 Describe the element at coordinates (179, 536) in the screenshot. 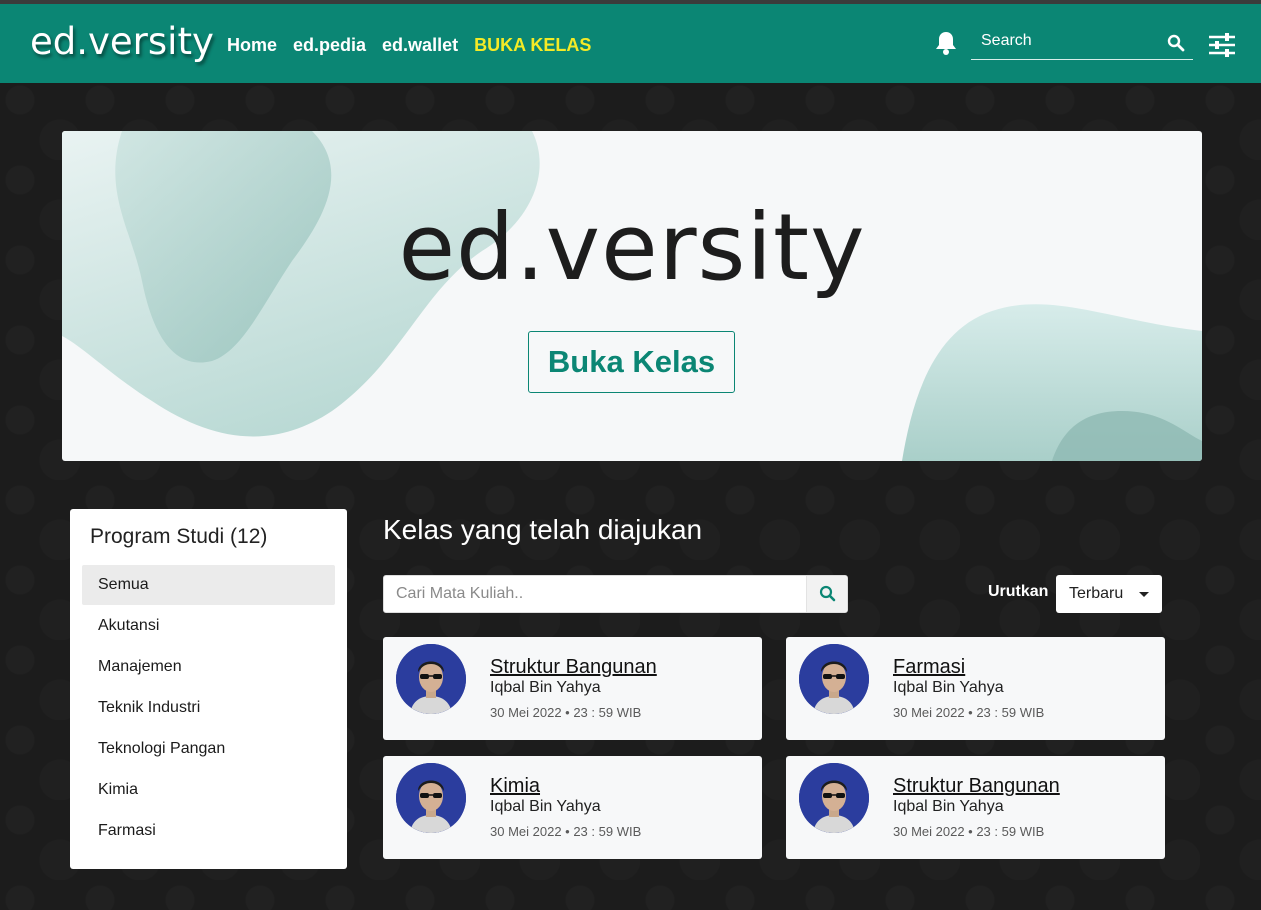

I see `sidebar-title: Program Studi (12)` at that location.